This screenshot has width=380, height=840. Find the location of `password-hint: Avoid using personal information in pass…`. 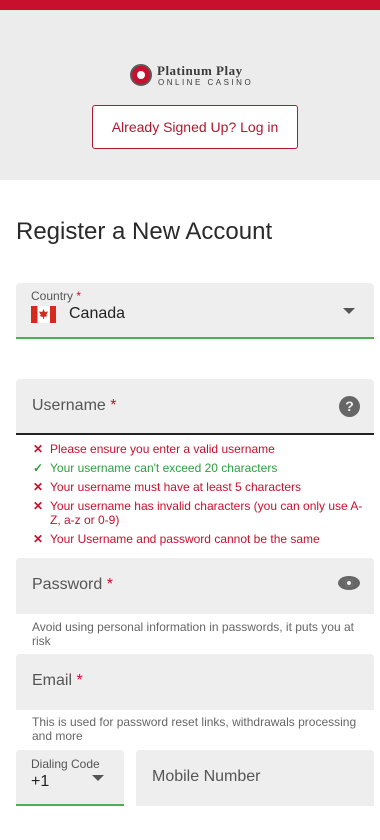

password-hint: Avoid using personal information in pass… is located at coordinates (193, 634).